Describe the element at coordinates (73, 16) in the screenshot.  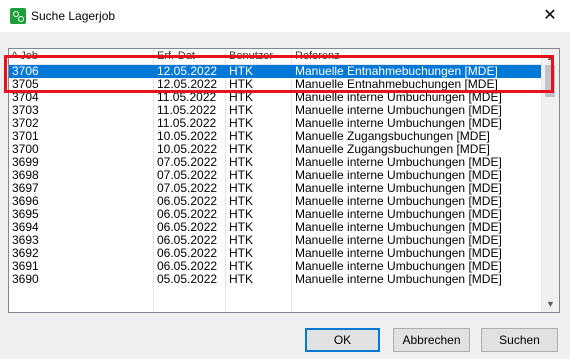
I see `window-title: Suche Lagerjob` at that location.